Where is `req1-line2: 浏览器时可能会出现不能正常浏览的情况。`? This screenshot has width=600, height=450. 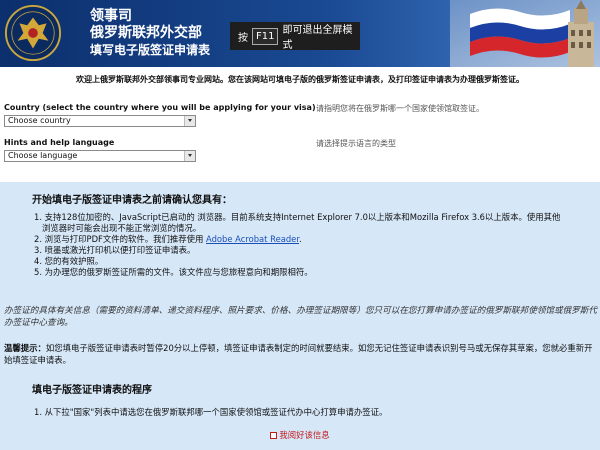
req1-line2: 浏览器时可能会出现不能正常浏览的情况。 is located at coordinates (122, 228).